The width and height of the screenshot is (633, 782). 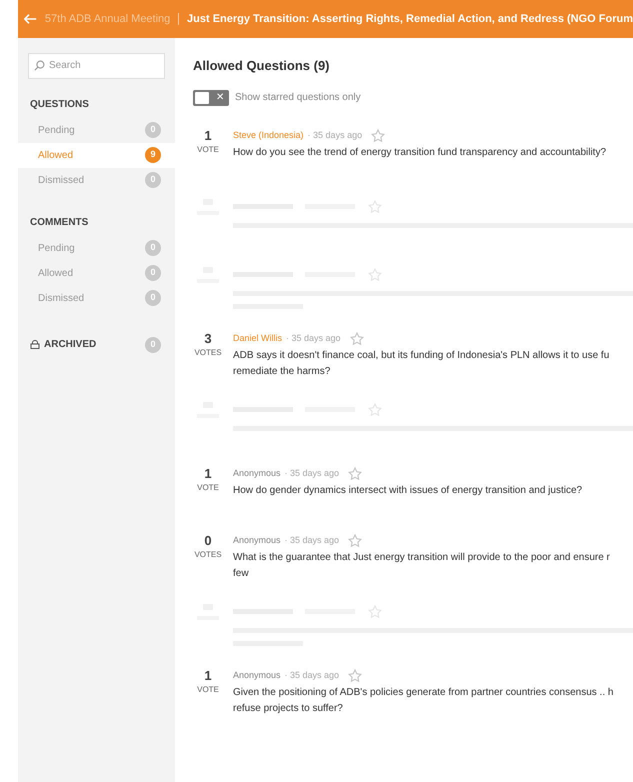 I want to click on search-icon, so click(x=39, y=65).